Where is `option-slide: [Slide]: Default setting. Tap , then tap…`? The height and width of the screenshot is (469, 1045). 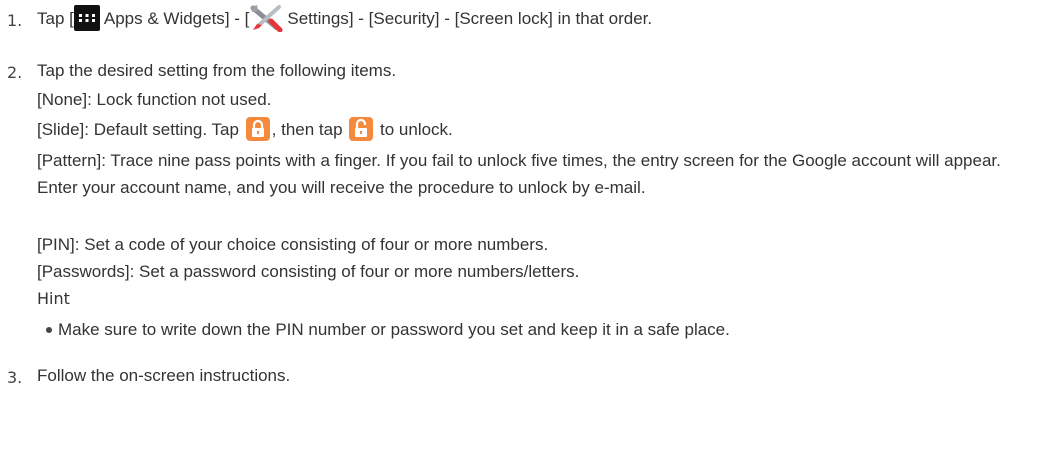 option-slide: [Slide]: Default setting. Tap , then tap… is located at coordinates (245, 129).